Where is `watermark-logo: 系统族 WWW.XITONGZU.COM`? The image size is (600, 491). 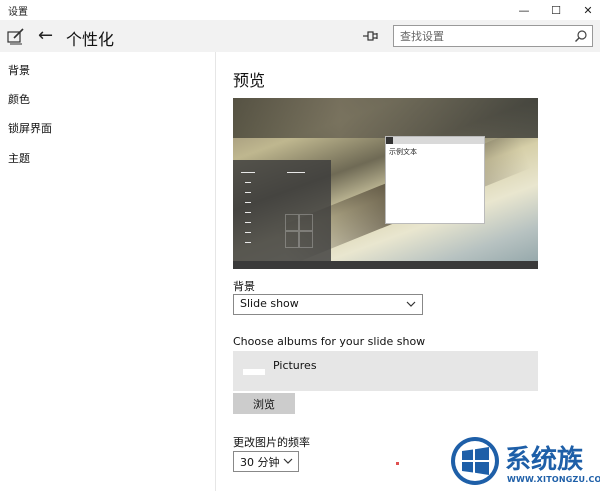
watermark-logo: 系统族 WWW.XITONGZU.COM is located at coordinates (524, 462).